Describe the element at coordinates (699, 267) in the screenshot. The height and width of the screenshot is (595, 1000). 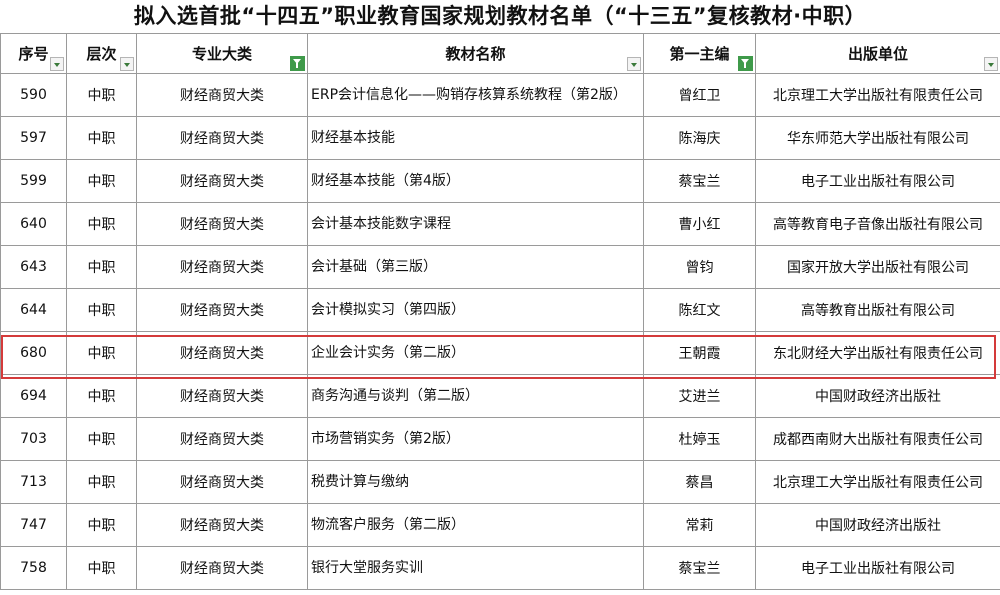
I see `cell-editor: 曾钧` at that location.